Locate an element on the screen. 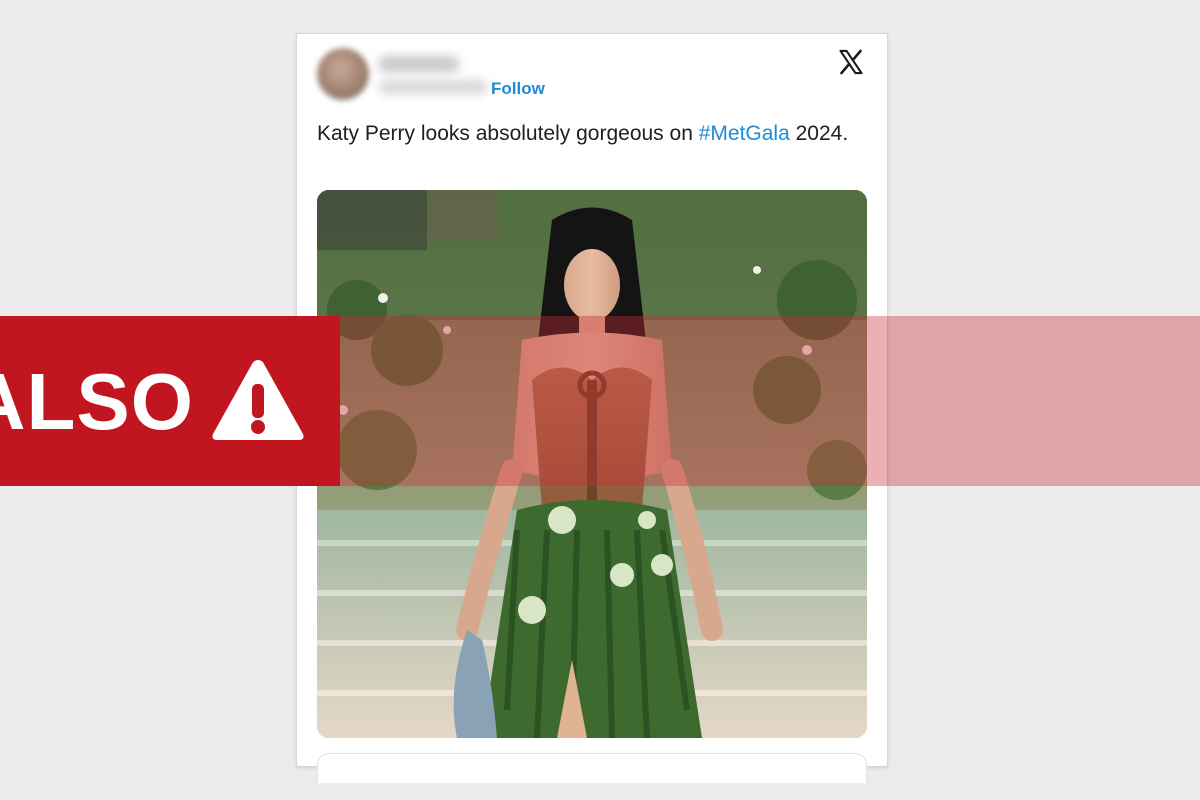 The height and width of the screenshot is (800, 1200). tweet-text-body: Katy Perry looks absolutely gorgeous on is located at coordinates (508, 133).